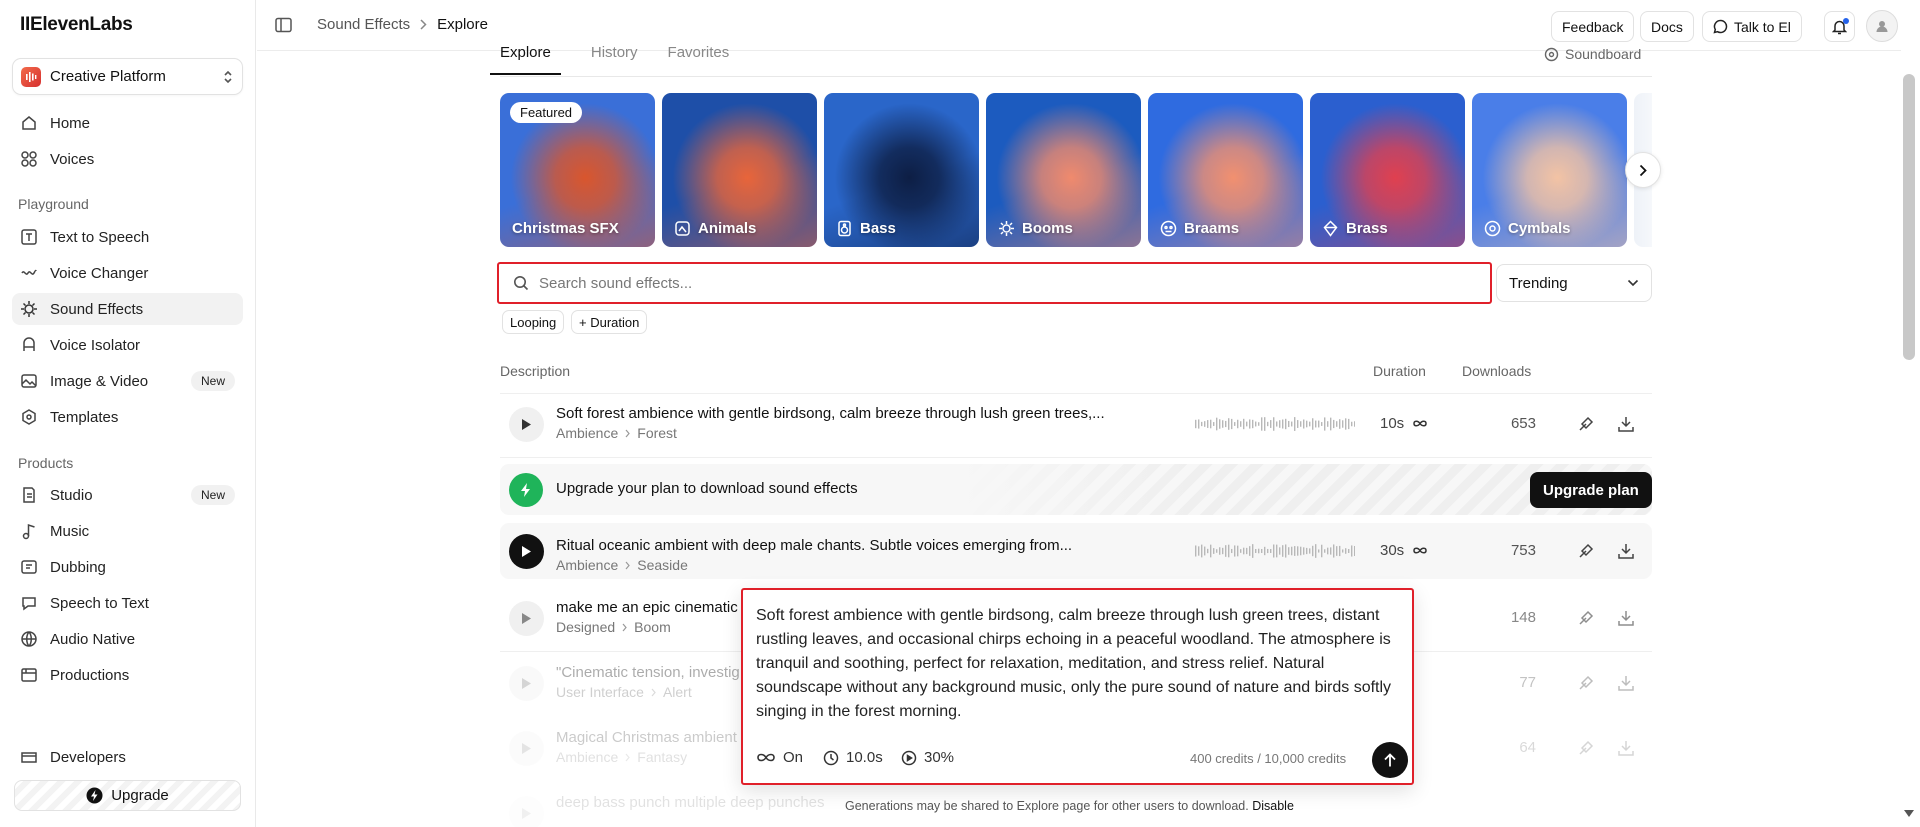 This screenshot has height=827, width=1920. I want to click on upgrade-button: Upgrade, so click(127, 795).